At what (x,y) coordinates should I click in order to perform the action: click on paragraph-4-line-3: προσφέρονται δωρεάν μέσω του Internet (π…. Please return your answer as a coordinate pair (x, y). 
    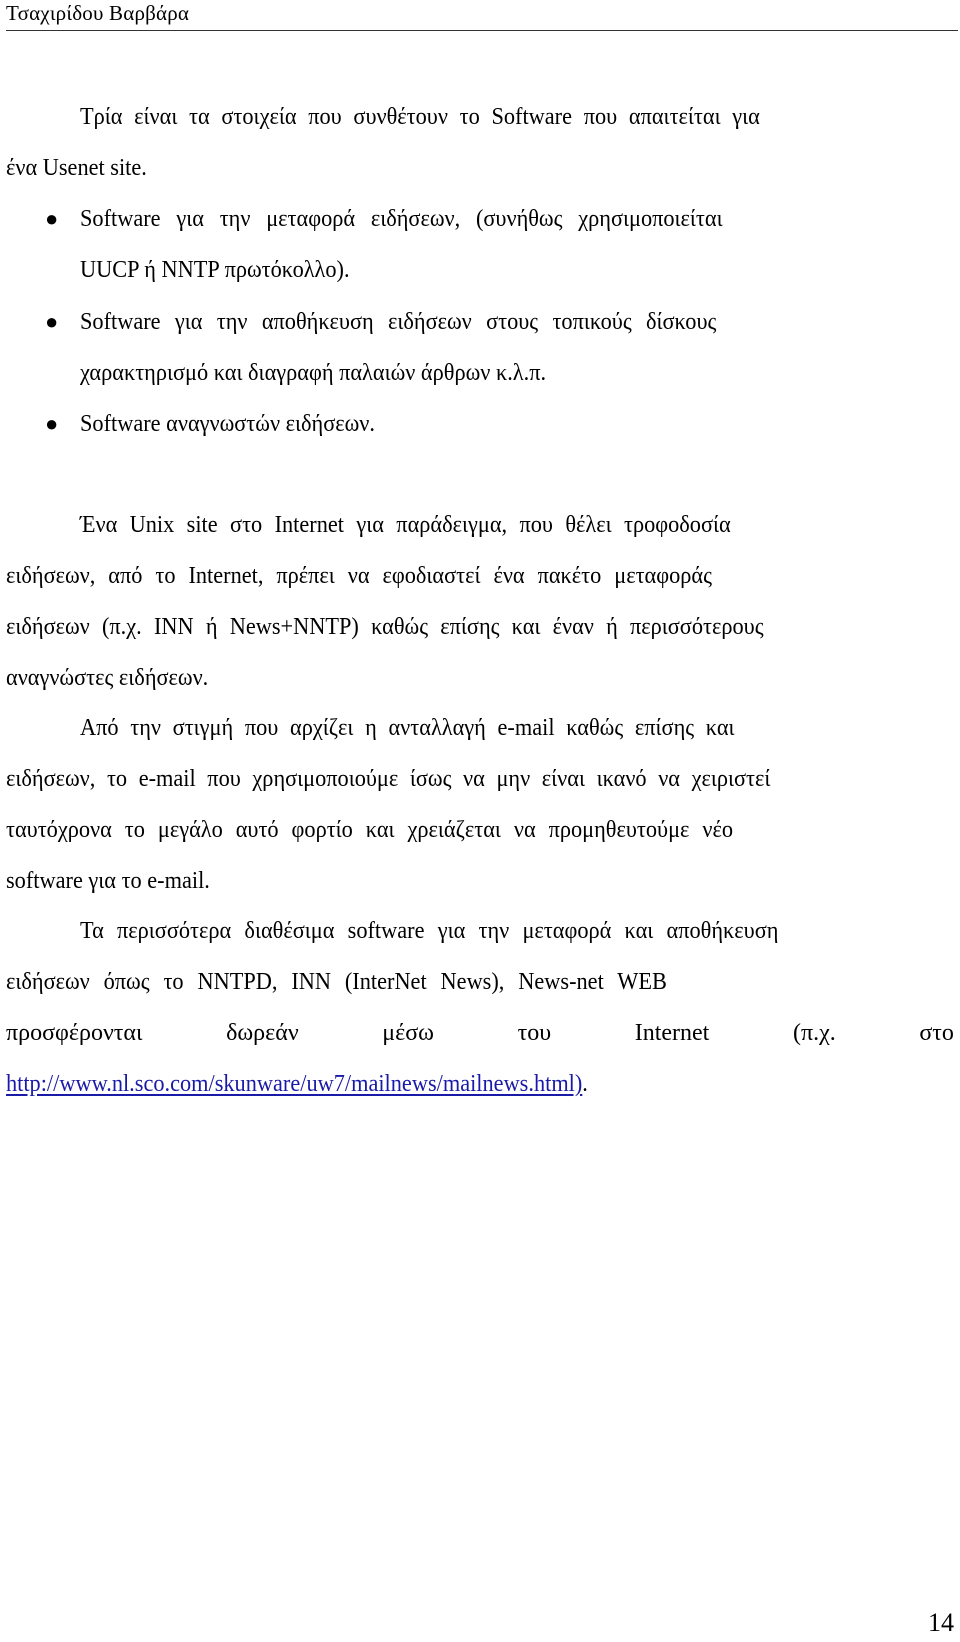
    Looking at the image, I should click on (480, 1033).